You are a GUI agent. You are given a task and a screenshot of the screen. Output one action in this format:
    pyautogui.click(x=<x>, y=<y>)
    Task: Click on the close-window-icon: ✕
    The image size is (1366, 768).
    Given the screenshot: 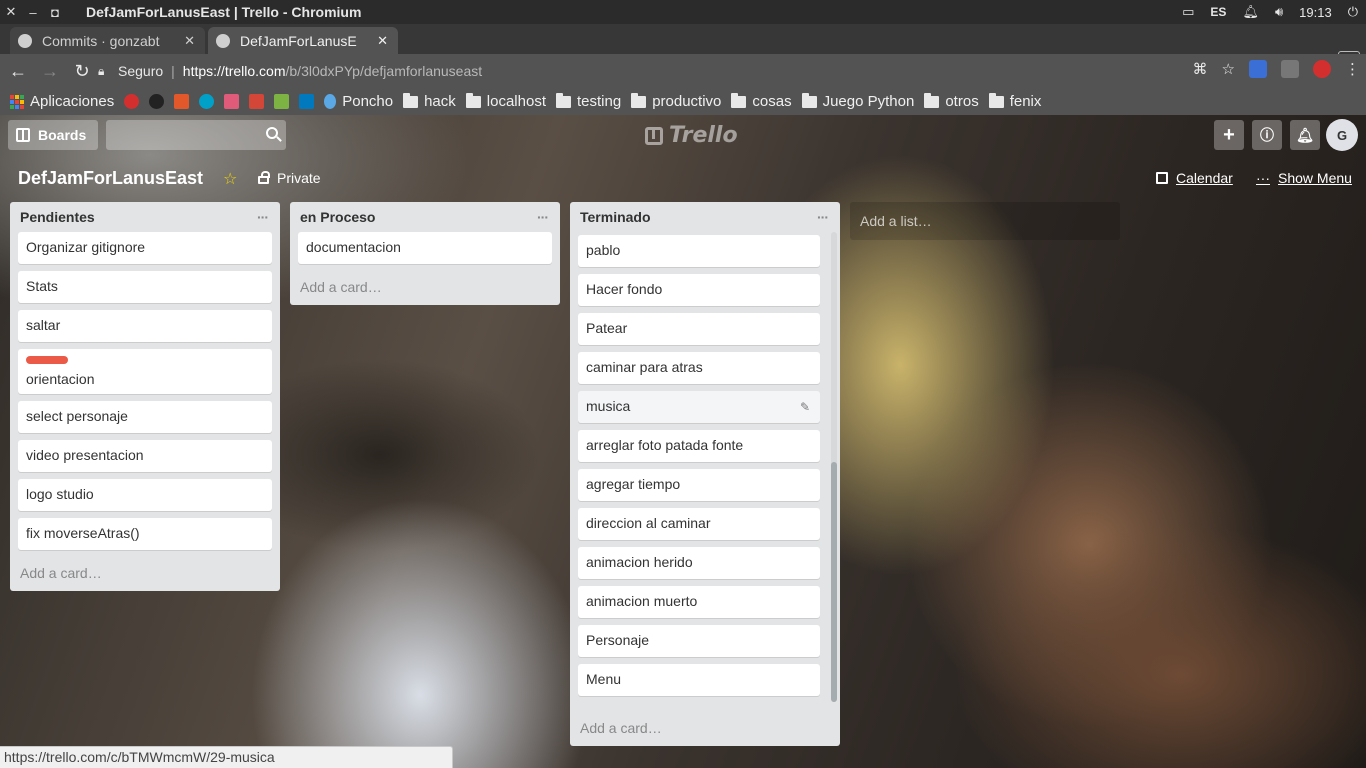 What is the action you would take?
    pyautogui.click(x=11, y=12)
    